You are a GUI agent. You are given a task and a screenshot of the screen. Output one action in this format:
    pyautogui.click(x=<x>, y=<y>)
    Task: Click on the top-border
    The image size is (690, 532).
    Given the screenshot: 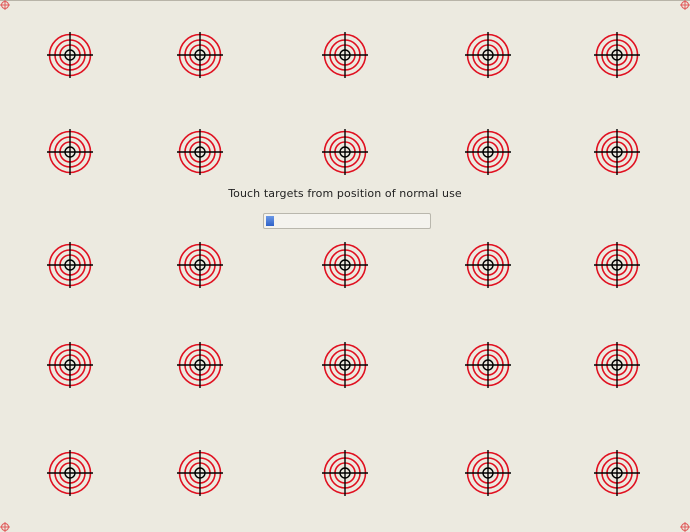 What is the action you would take?
    pyautogui.click(x=345, y=0)
    